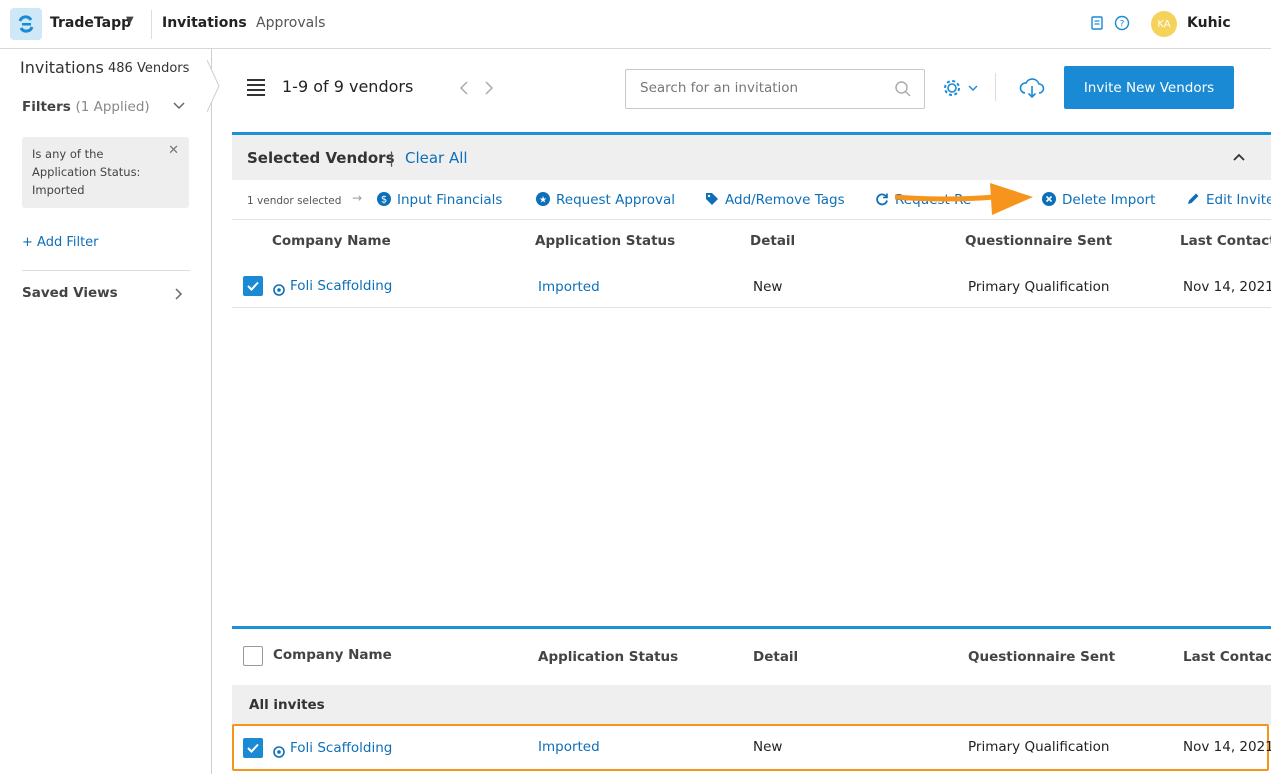 The width and height of the screenshot is (1271, 774). Describe the element at coordinates (464, 89) in the screenshot. I see `chevron-left-icon` at that location.